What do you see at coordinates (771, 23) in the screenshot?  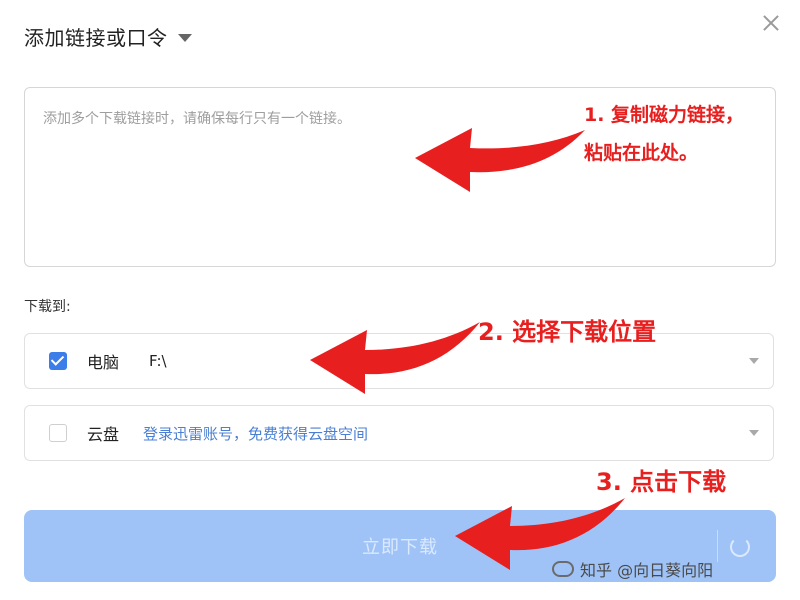 I see `close-icon` at bounding box center [771, 23].